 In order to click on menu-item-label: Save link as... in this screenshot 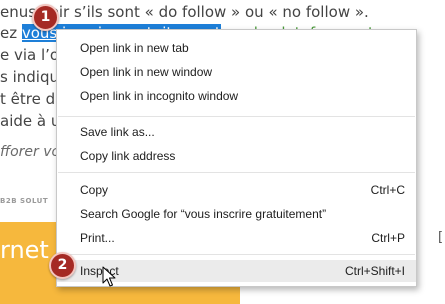, I will do `click(117, 132)`.